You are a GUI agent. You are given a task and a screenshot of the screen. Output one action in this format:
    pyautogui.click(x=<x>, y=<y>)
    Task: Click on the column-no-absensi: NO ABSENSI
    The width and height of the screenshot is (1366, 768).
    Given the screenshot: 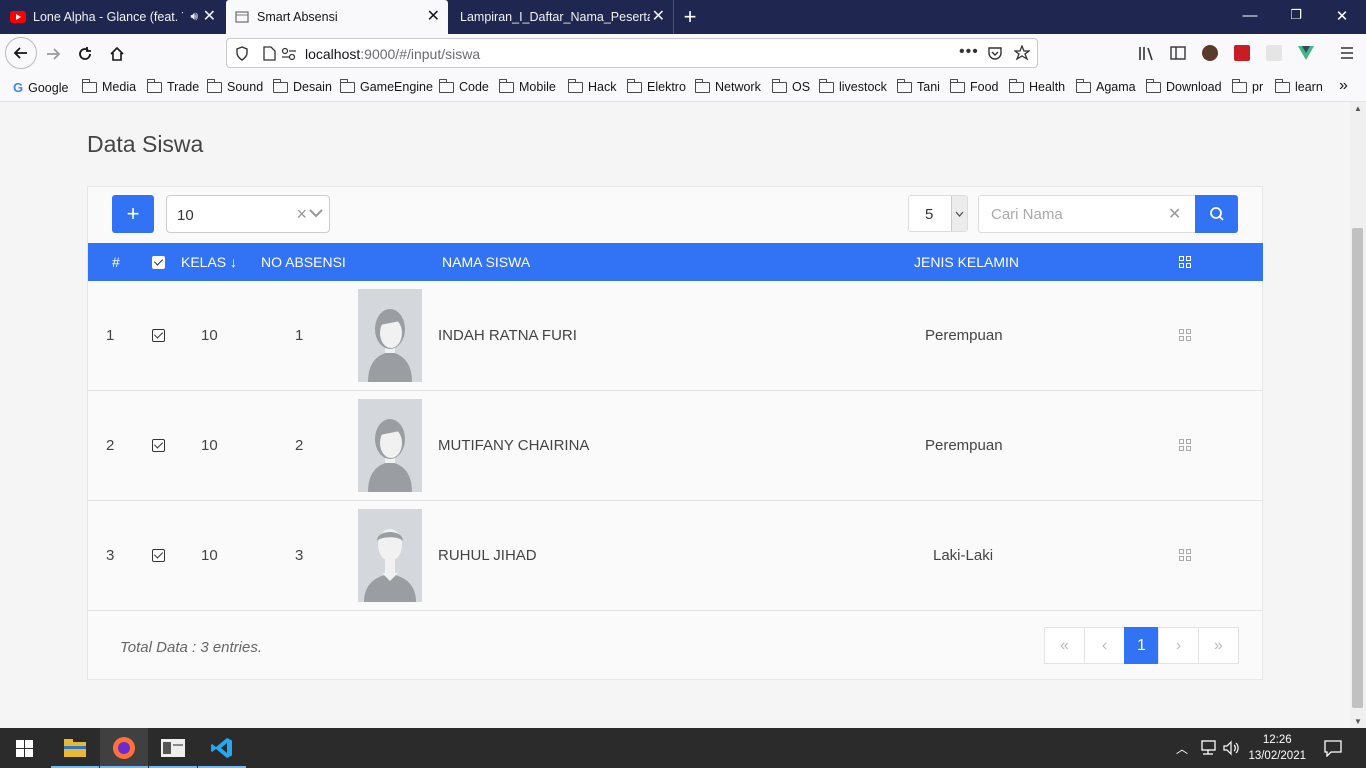 What is the action you would take?
    pyautogui.click(x=303, y=262)
    